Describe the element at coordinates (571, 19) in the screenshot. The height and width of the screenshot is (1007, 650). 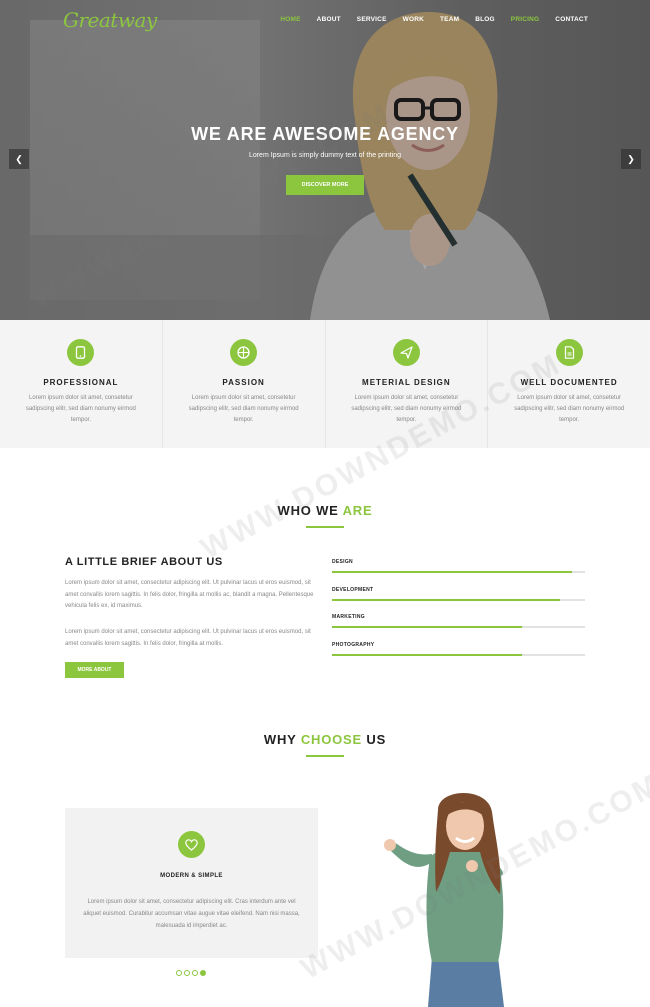
I see `nav-contact: CONTACT` at that location.